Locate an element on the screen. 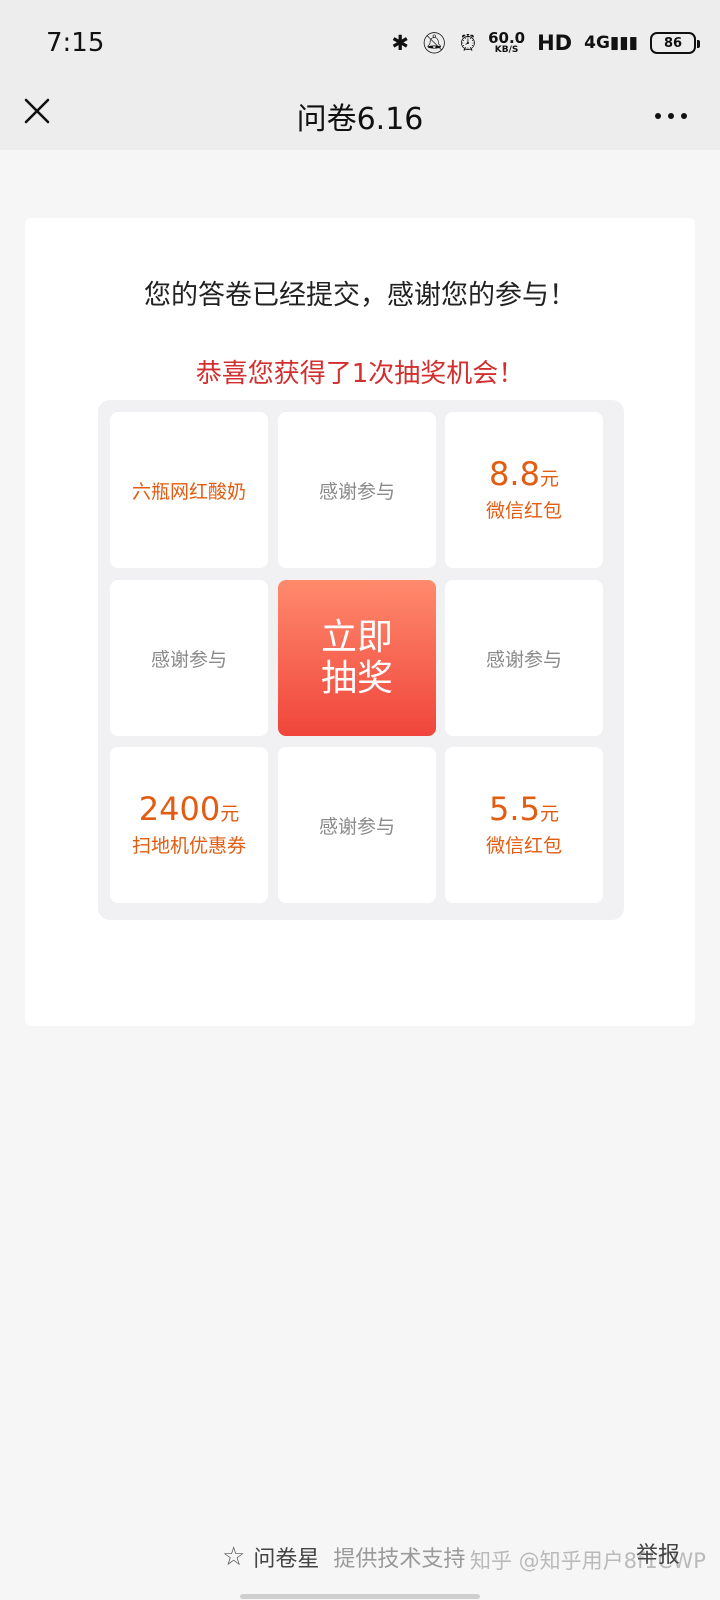  draw-button-line2: 抽奖 is located at coordinates (356, 678).